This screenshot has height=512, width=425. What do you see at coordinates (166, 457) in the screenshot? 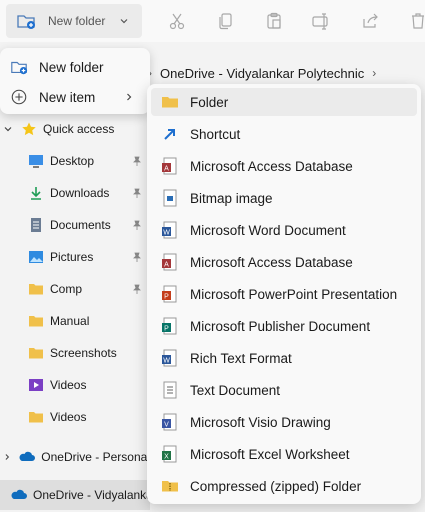
I see `svg-text: X` at bounding box center [166, 457].